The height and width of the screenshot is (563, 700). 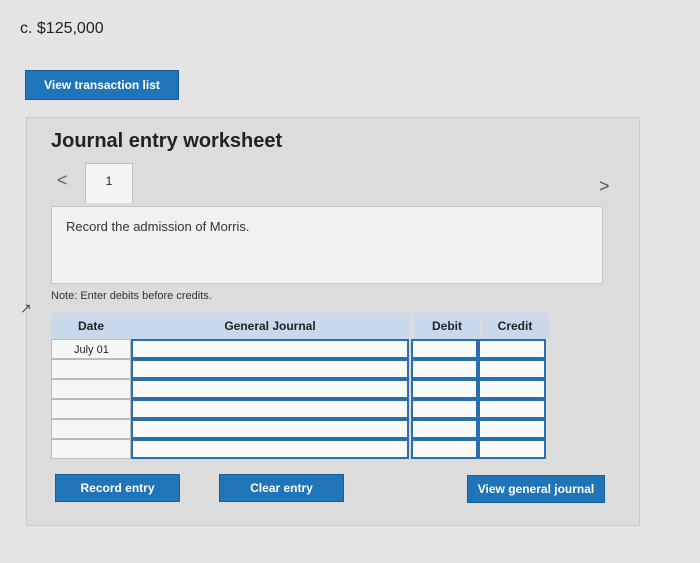 I want to click on column-header-date: Date, so click(x=91, y=326).